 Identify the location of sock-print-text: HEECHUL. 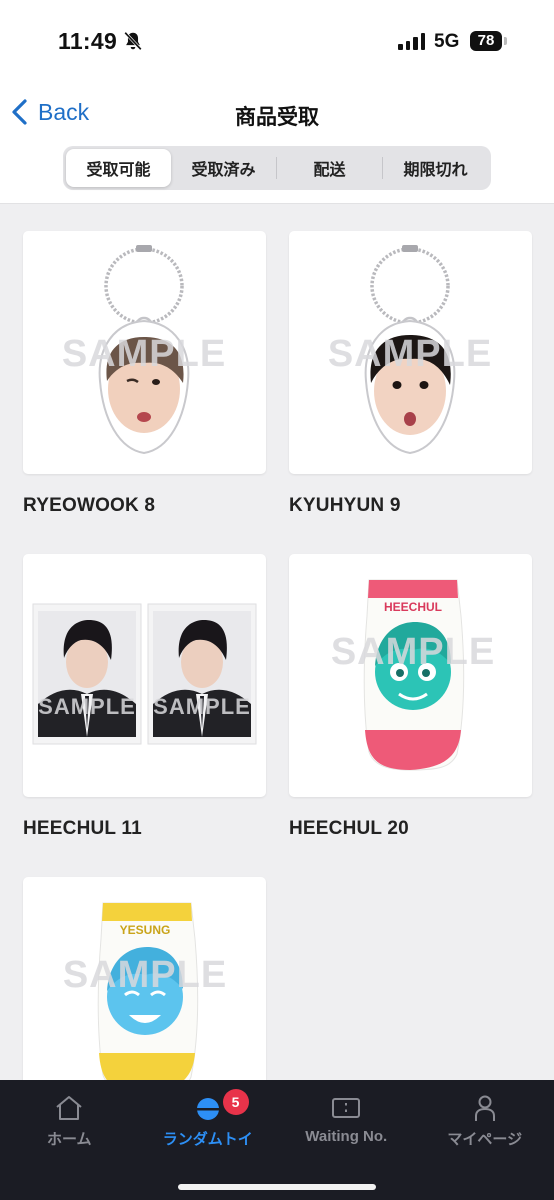
(413, 607).